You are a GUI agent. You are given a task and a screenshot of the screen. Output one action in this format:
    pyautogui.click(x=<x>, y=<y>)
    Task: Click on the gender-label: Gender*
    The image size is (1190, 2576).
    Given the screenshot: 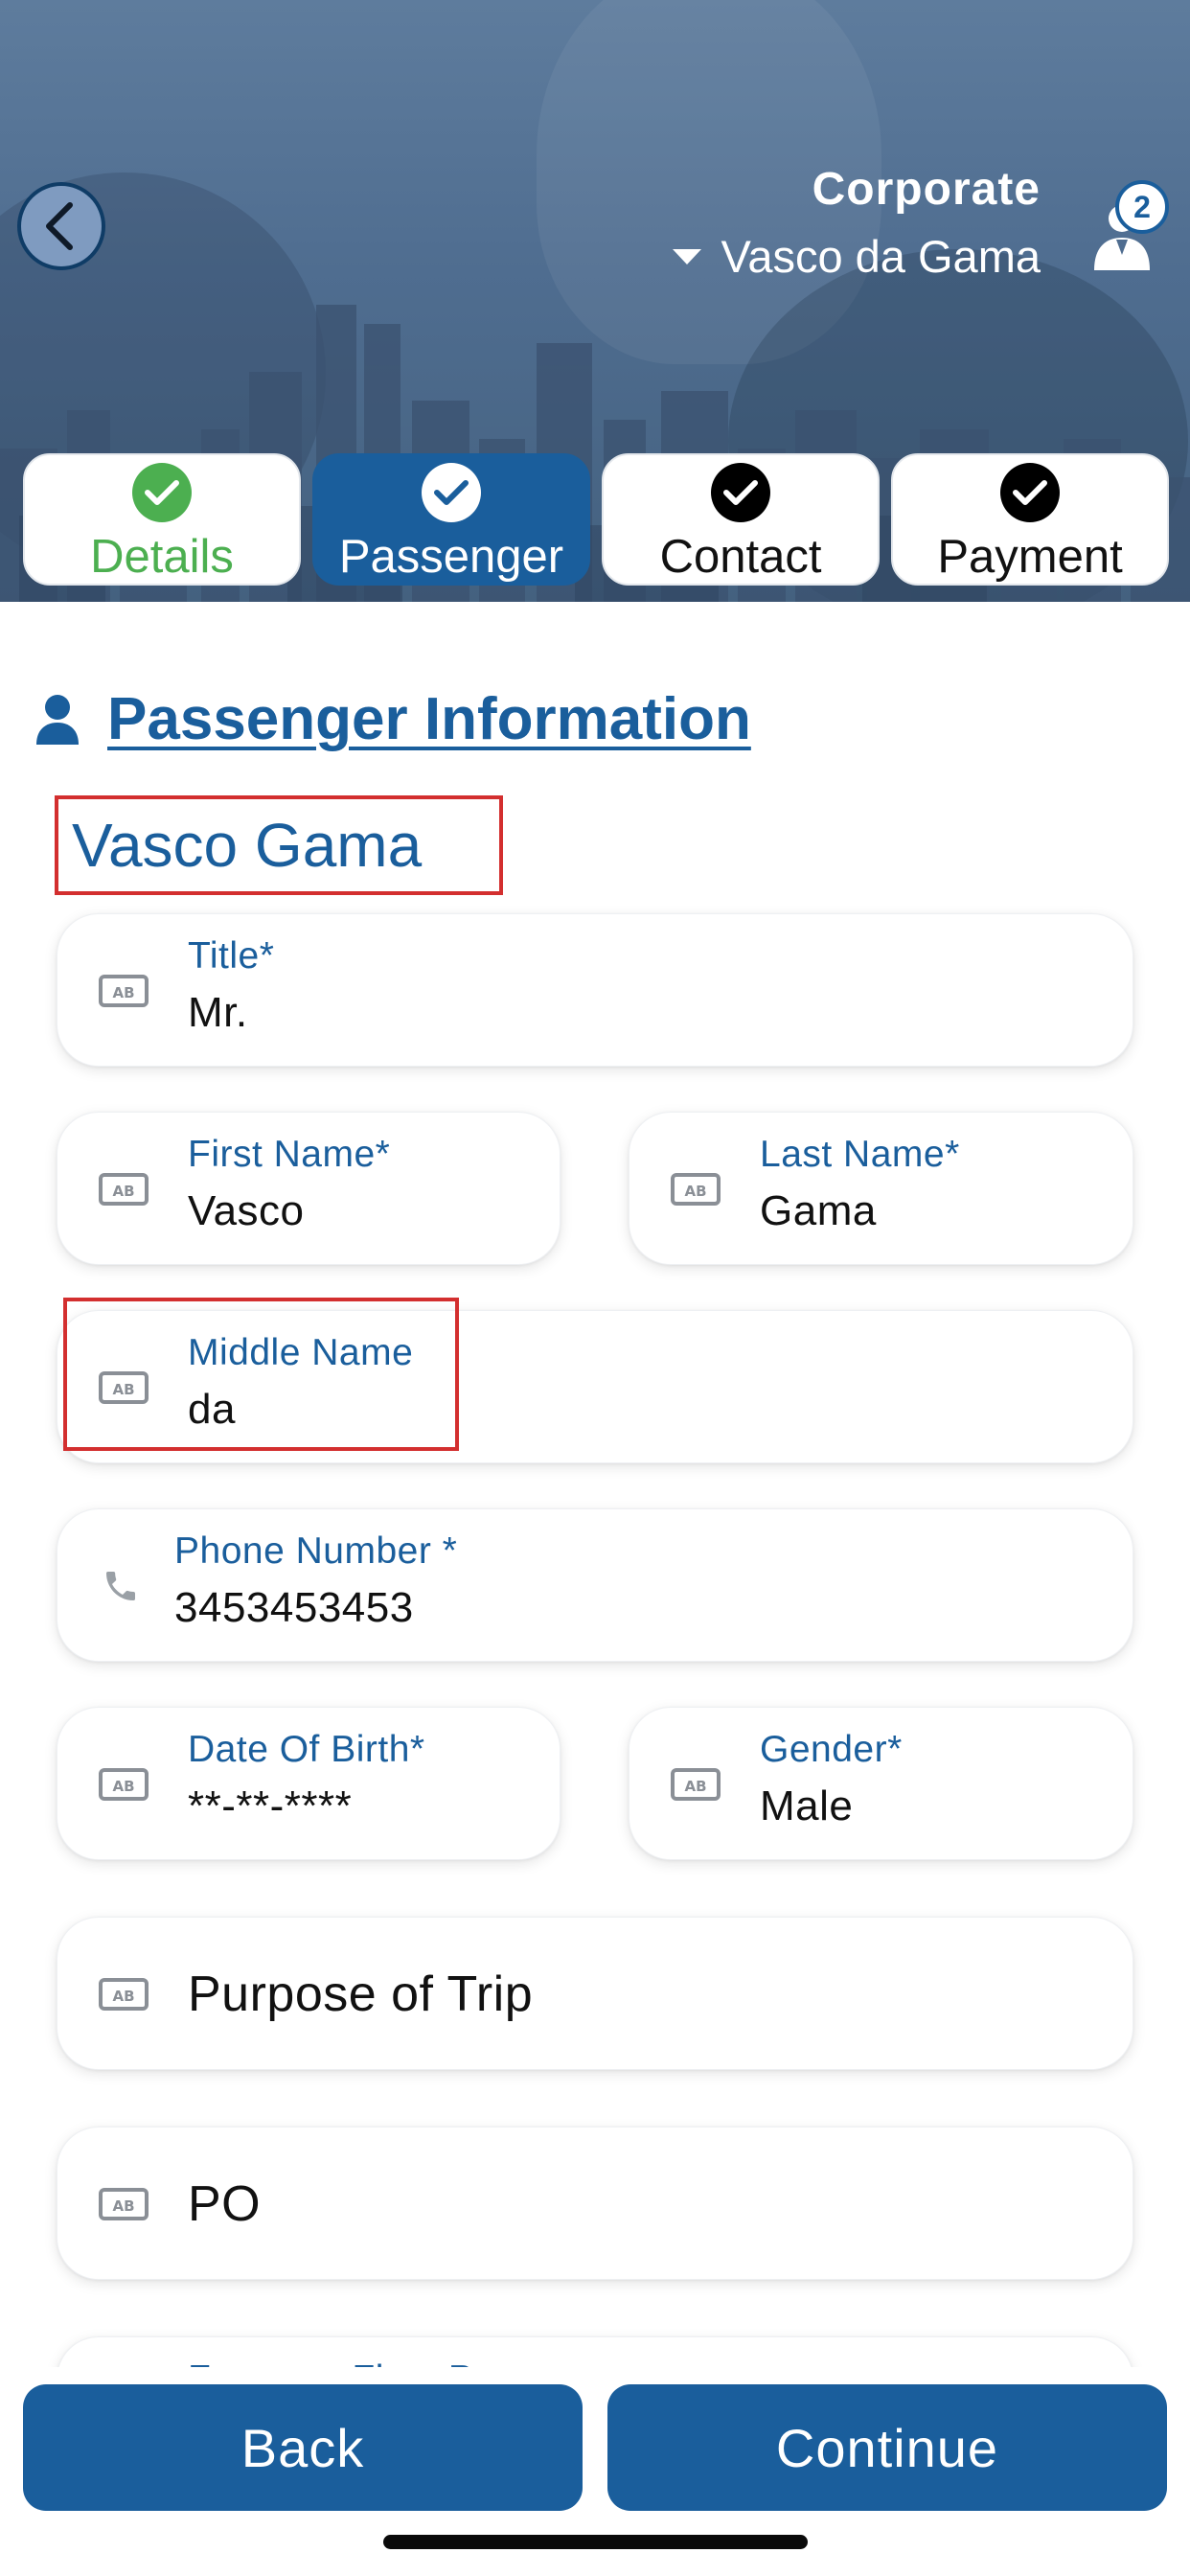 What is the action you would take?
    pyautogui.click(x=832, y=1749)
    